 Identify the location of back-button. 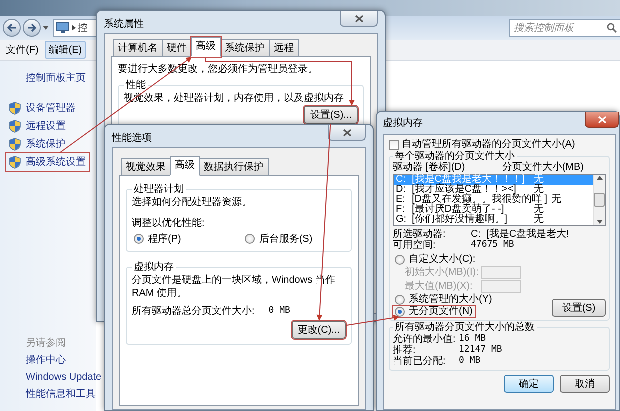
(12, 28).